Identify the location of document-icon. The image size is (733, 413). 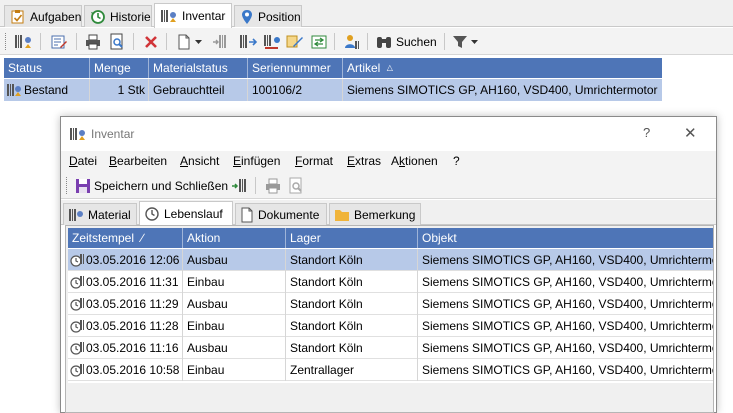
(184, 42).